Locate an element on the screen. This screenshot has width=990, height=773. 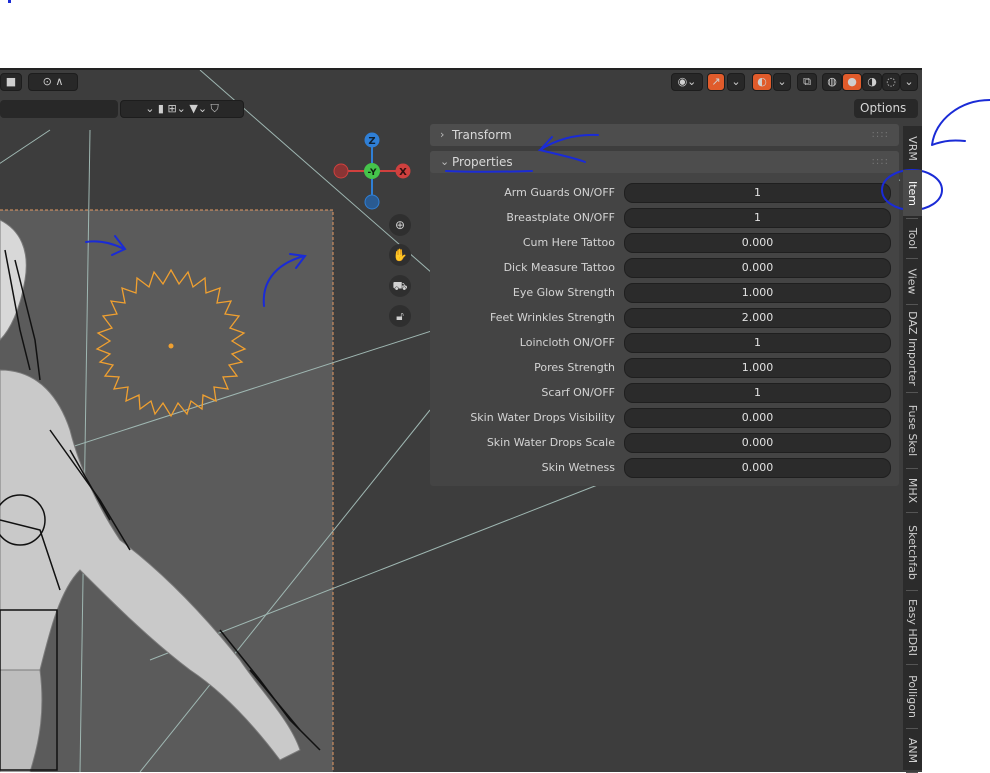
sidebar-tab-label: Tool is located at coordinates (912, 238).